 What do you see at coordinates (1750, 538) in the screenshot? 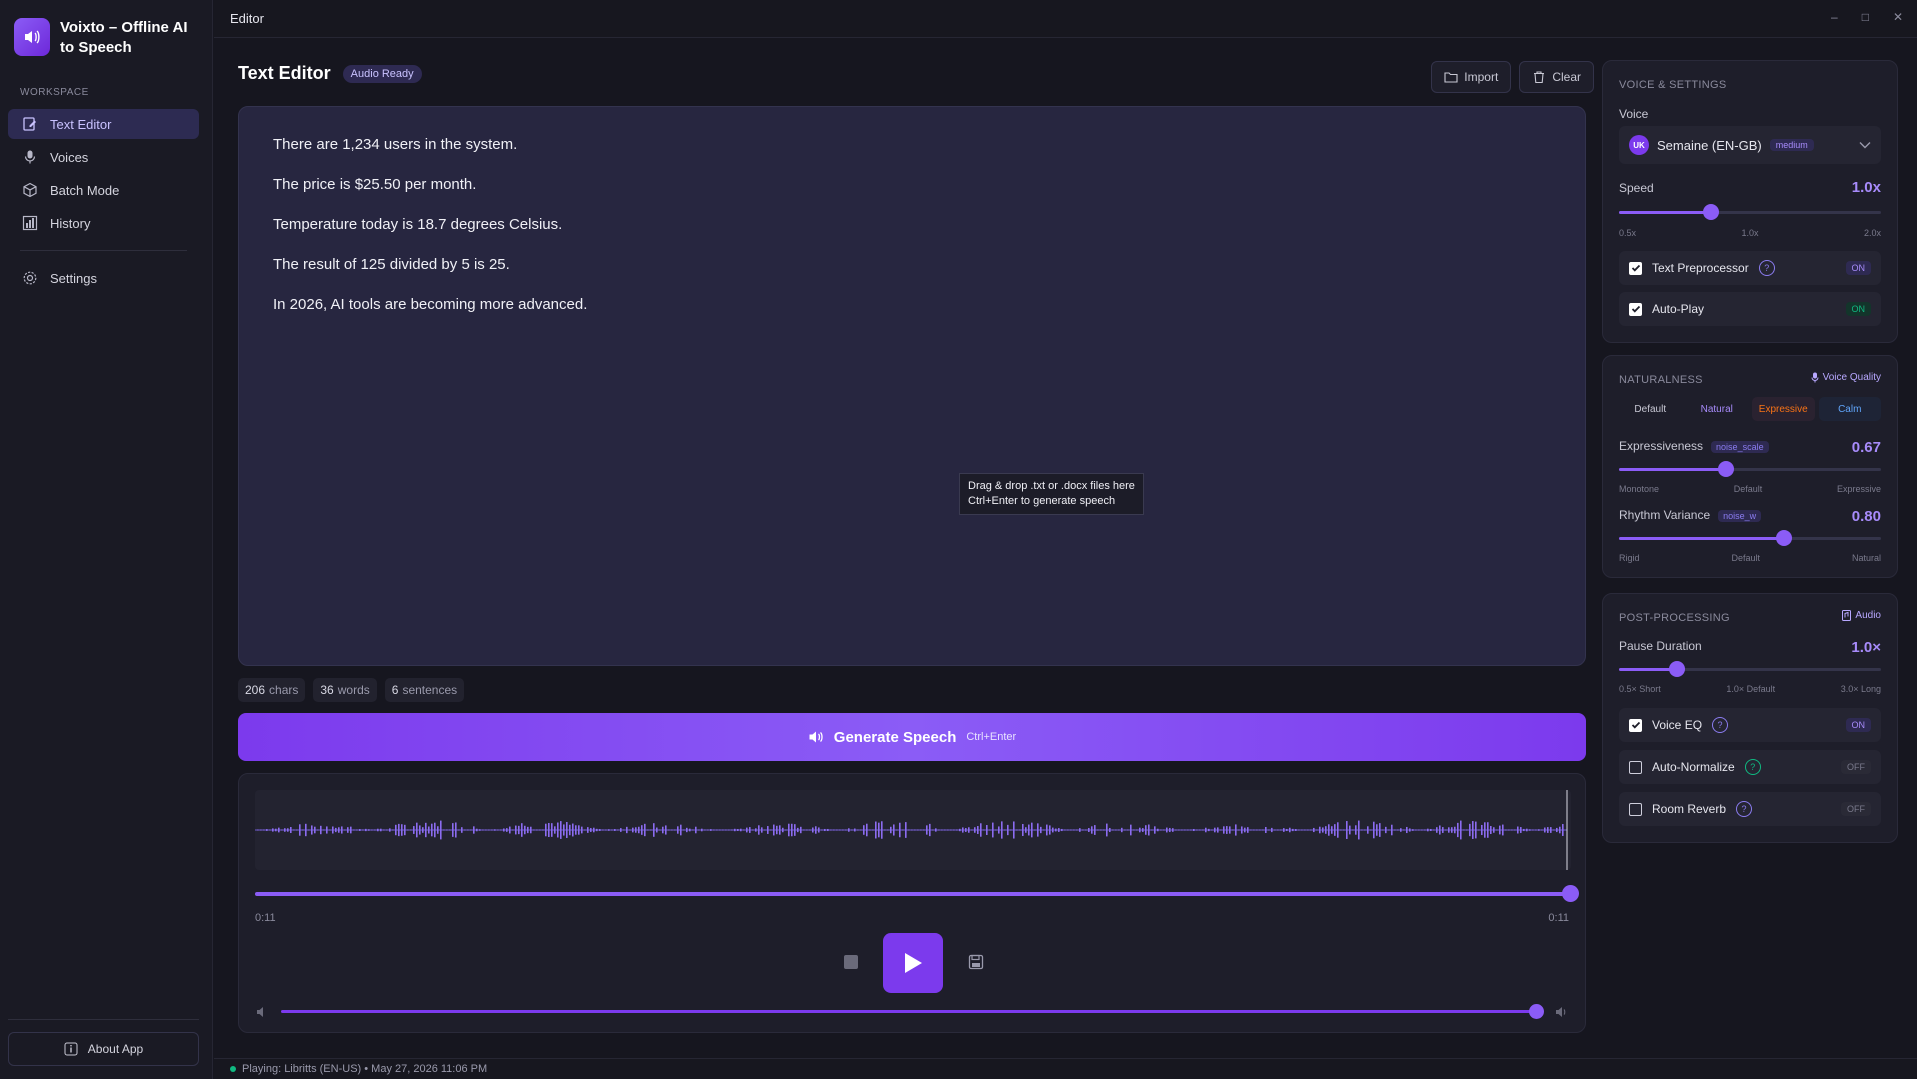
I see `rhythm-slider` at bounding box center [1750, 538].